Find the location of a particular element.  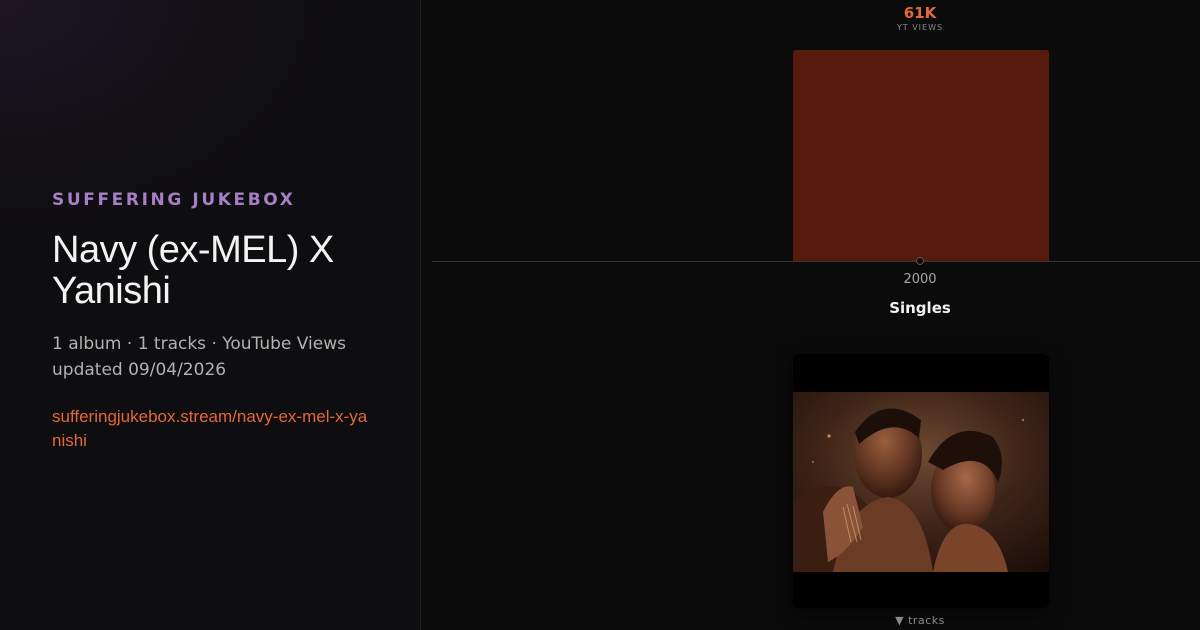

bar-metric-label: YT VIEWS is located at coordinates (920, 27).